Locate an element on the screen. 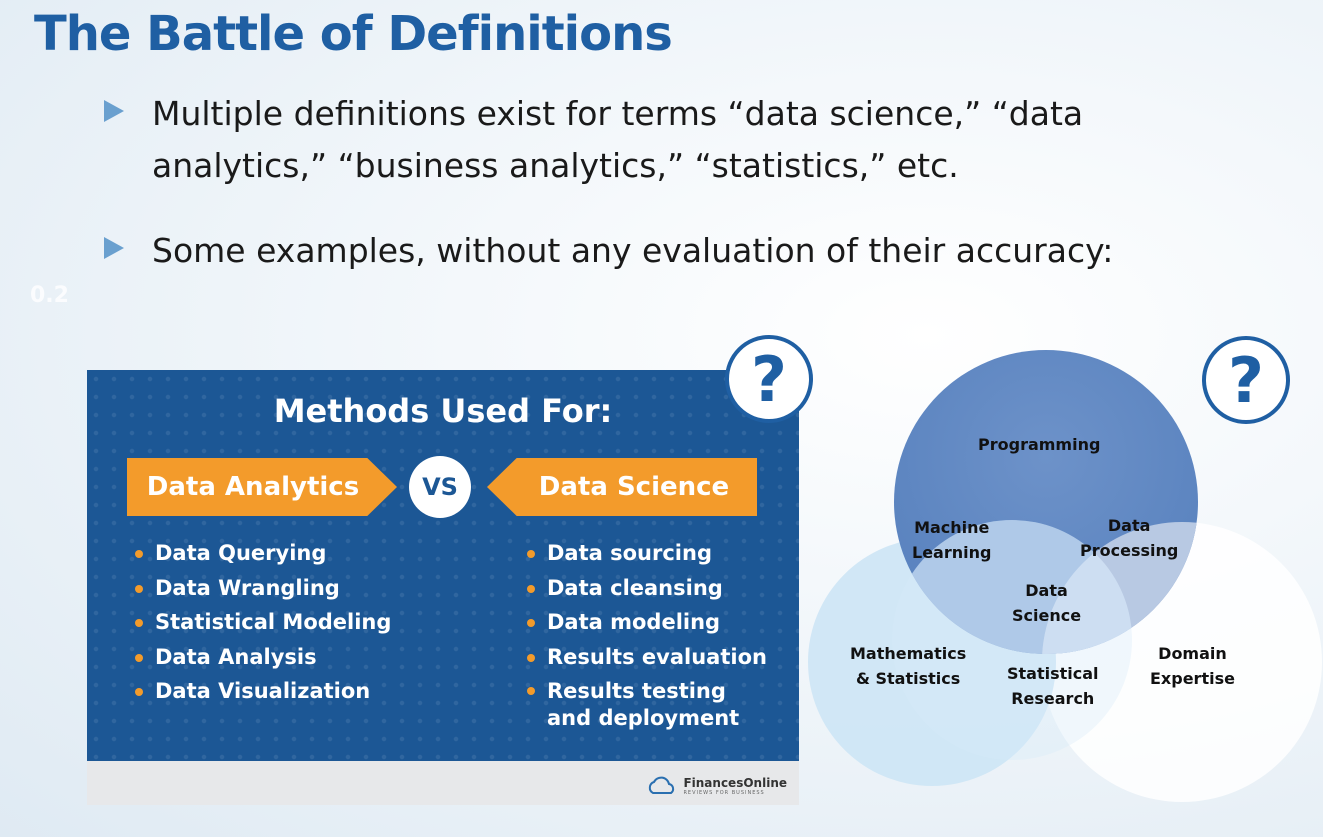  venn-label-statistical-research: Statistical Research is located at coordinates (1053, 686).